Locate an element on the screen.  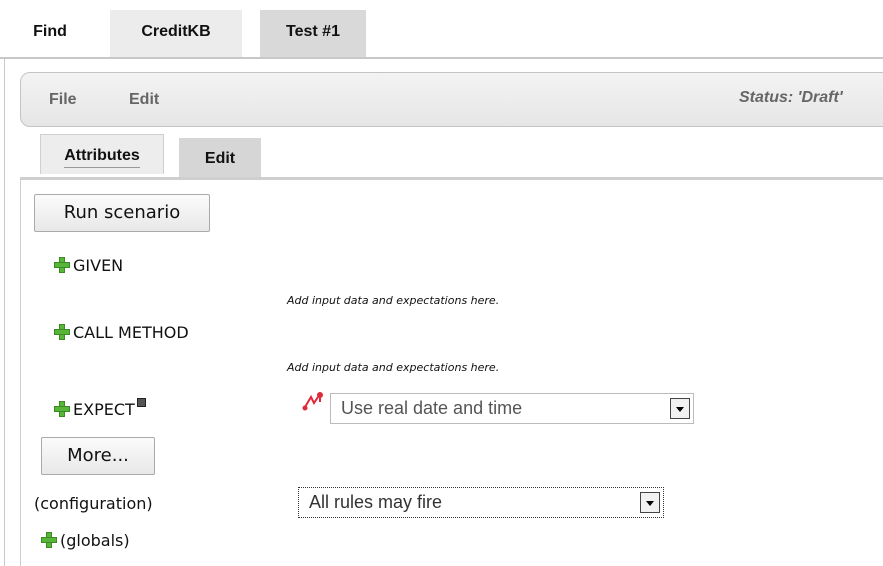
menu-bar: File Edit Status: 'Draft' is located at coordinates (451, 99).